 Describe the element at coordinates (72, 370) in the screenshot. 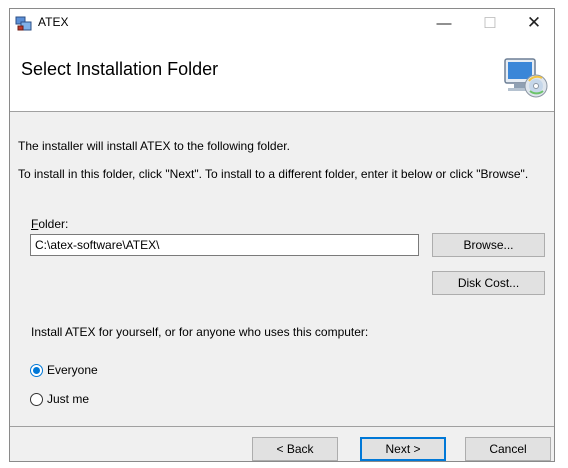

I see `radio-everyone-label: Everyone` at that location.